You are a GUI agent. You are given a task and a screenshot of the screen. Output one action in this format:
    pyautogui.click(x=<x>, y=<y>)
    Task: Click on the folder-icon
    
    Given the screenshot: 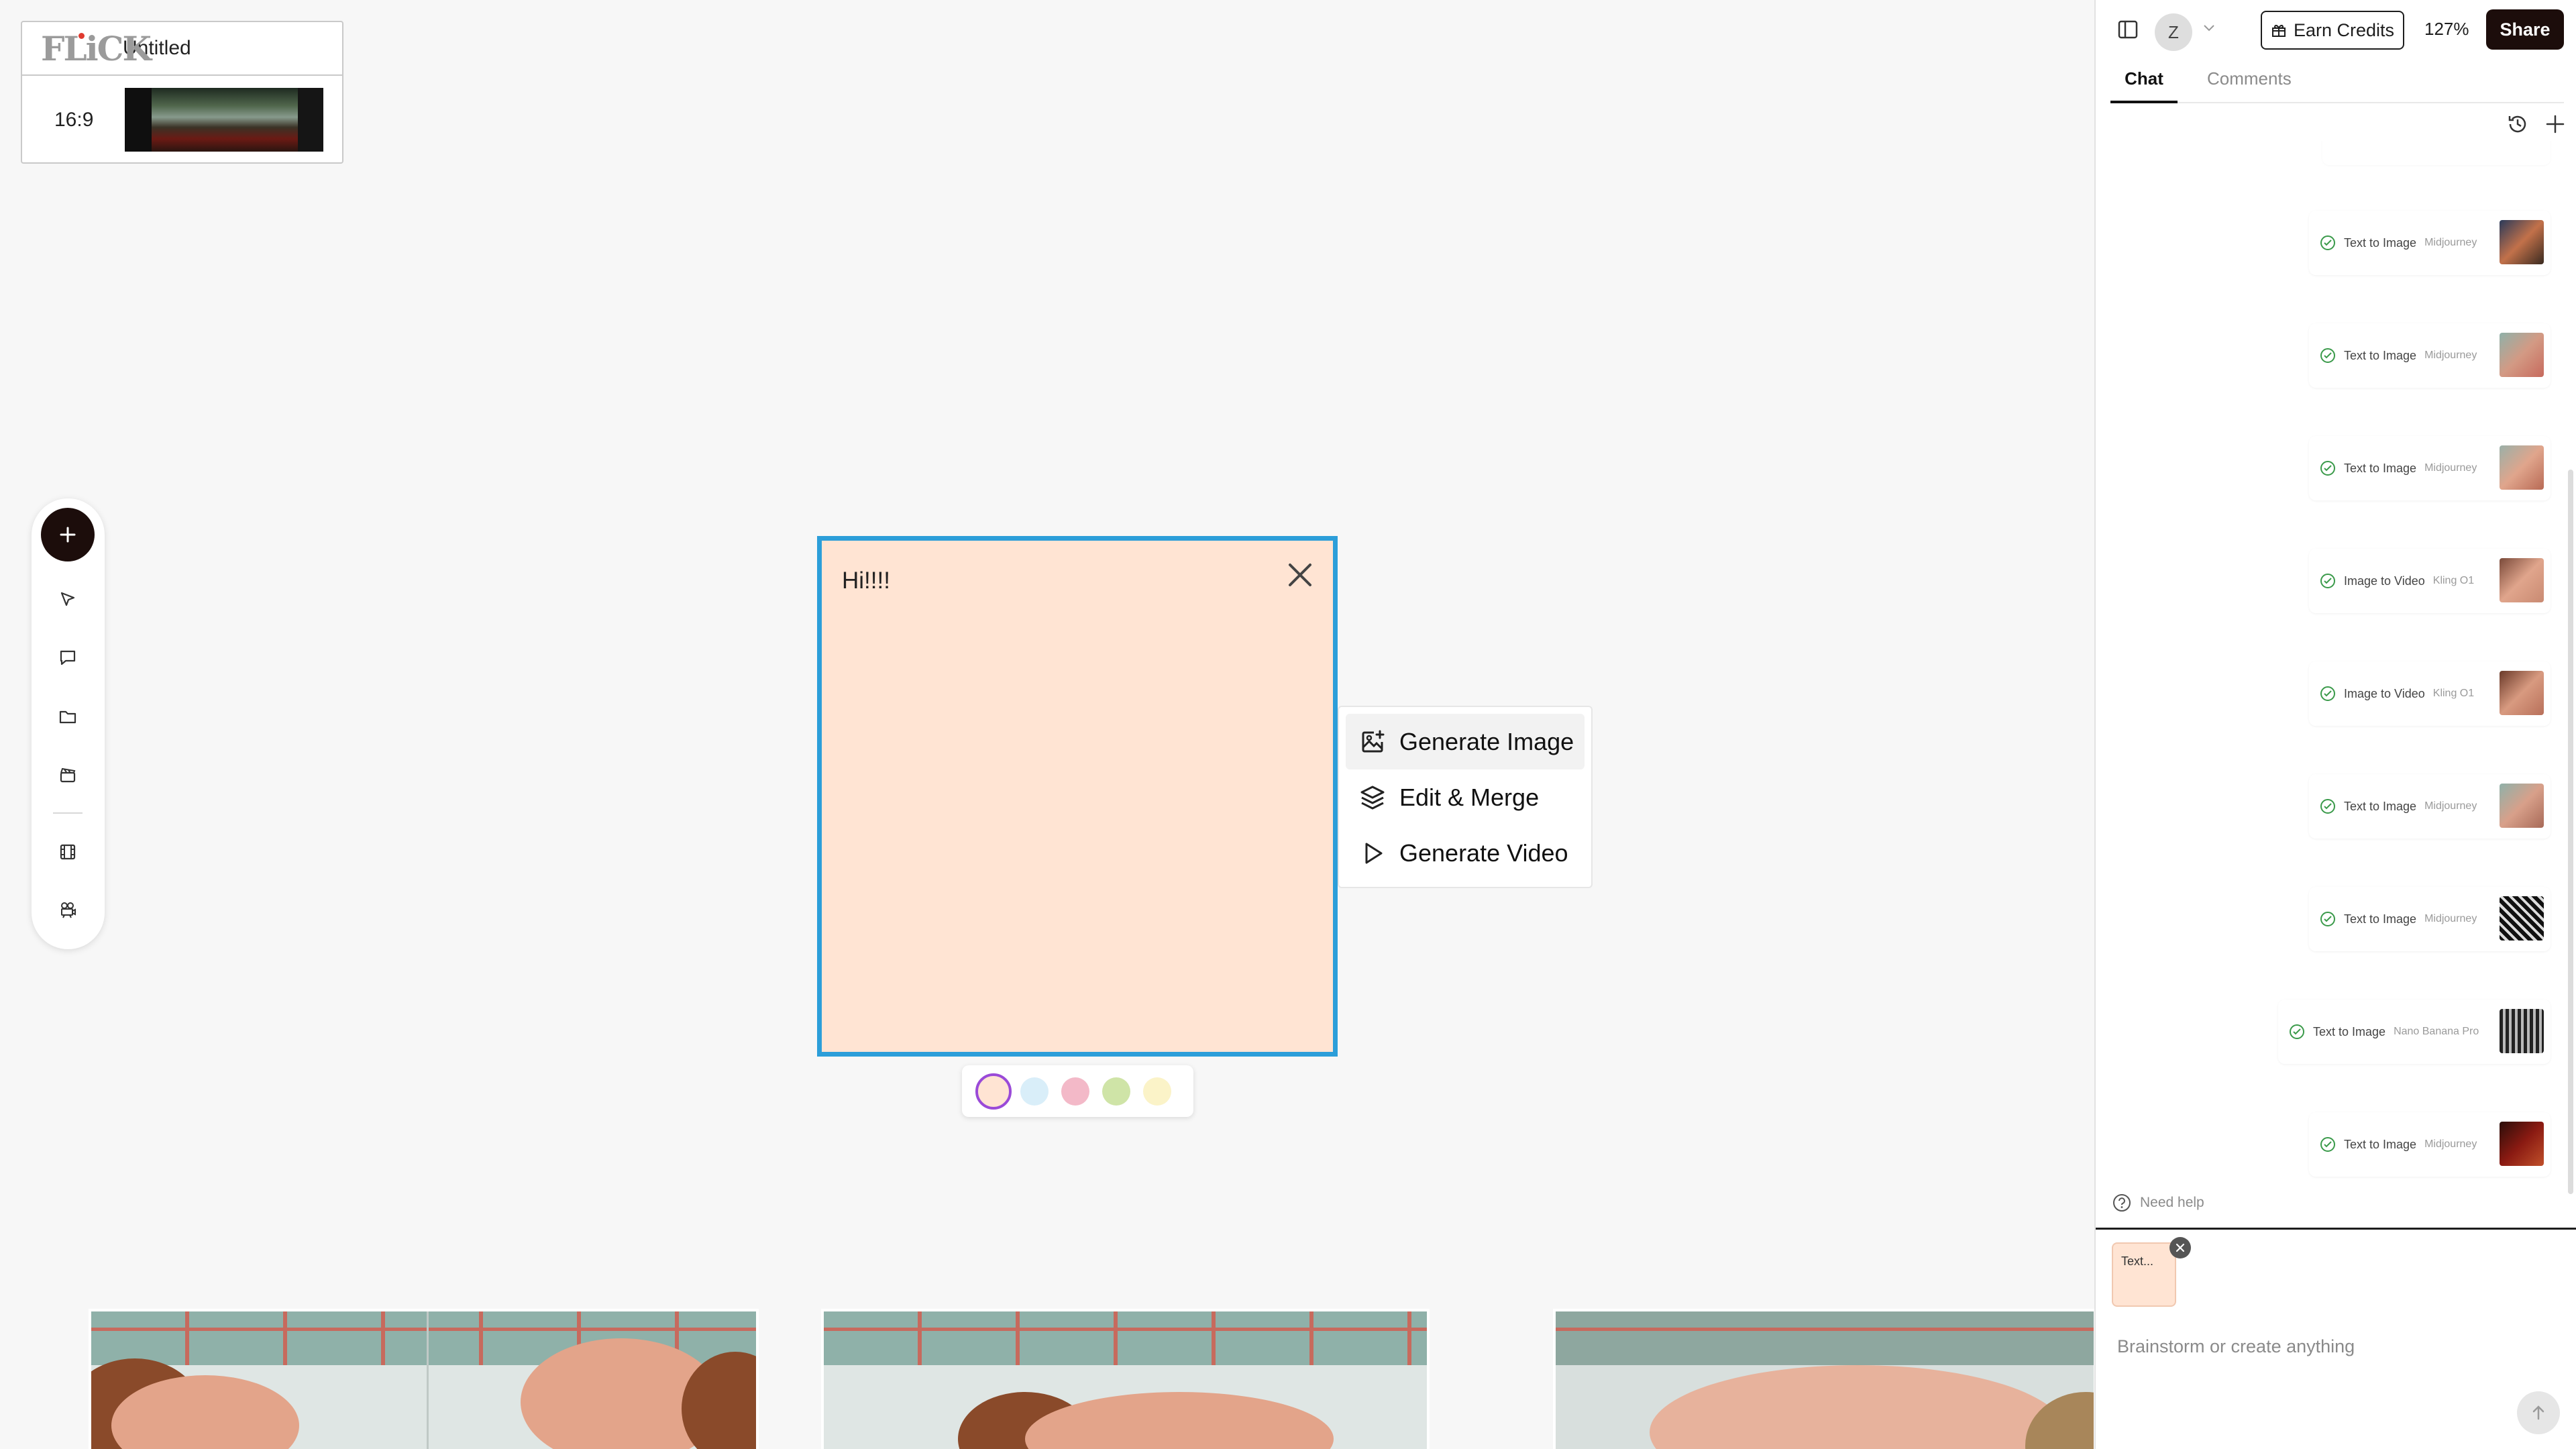 What is the action you would take?
    pyautogui.click(x=67, y=717)
    